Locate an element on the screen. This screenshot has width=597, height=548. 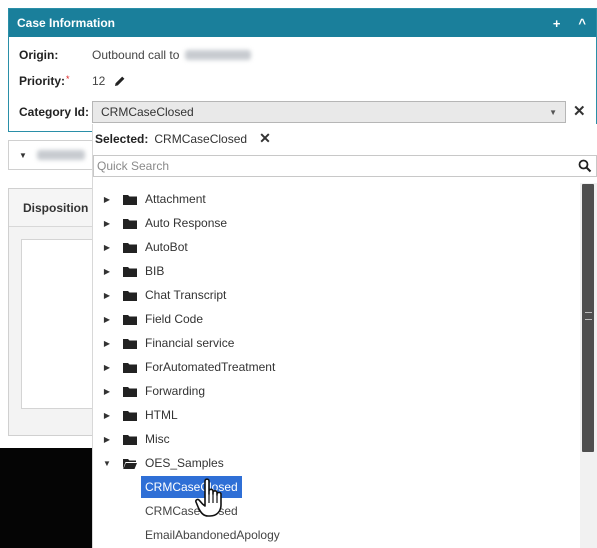
priority-label: Priority: is located at coordinates (42, 81).